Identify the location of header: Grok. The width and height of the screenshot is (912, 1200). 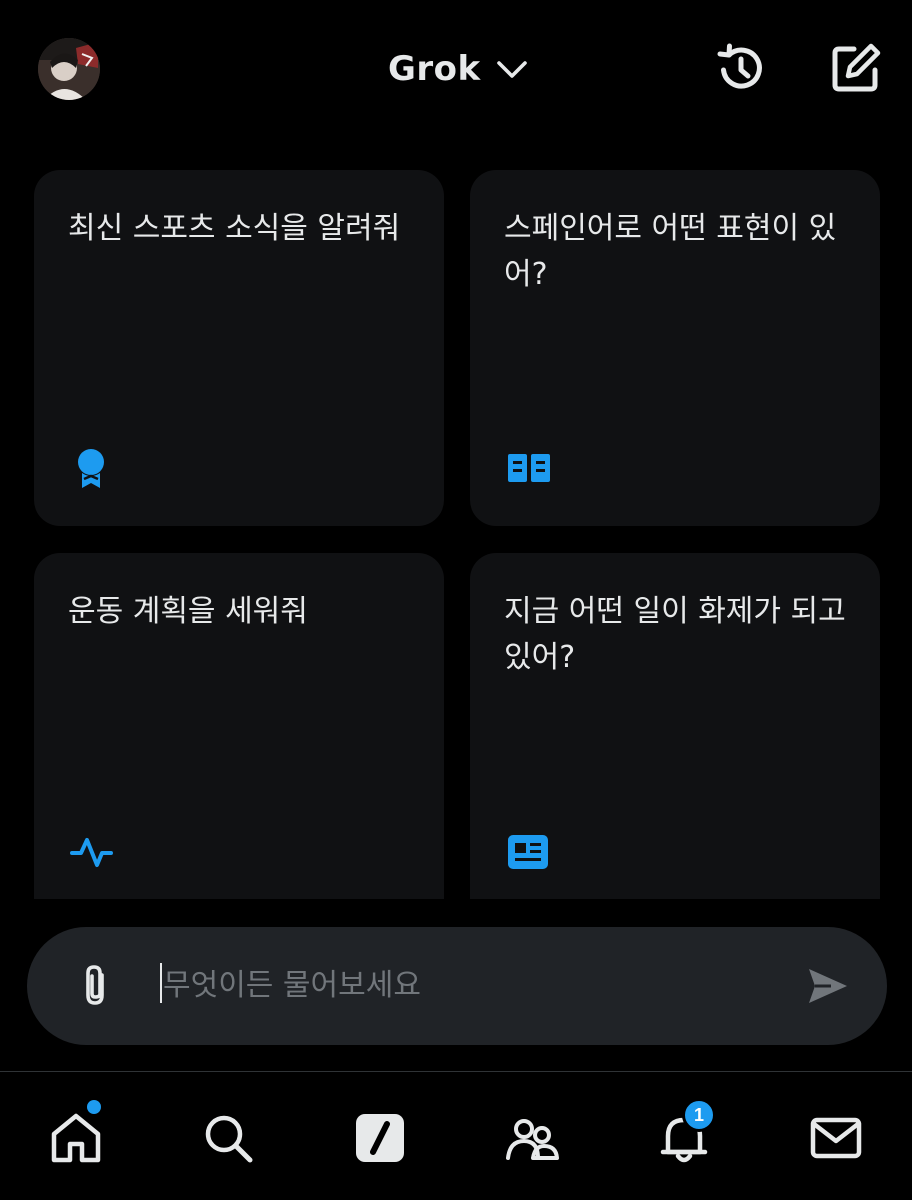
(456, 70).